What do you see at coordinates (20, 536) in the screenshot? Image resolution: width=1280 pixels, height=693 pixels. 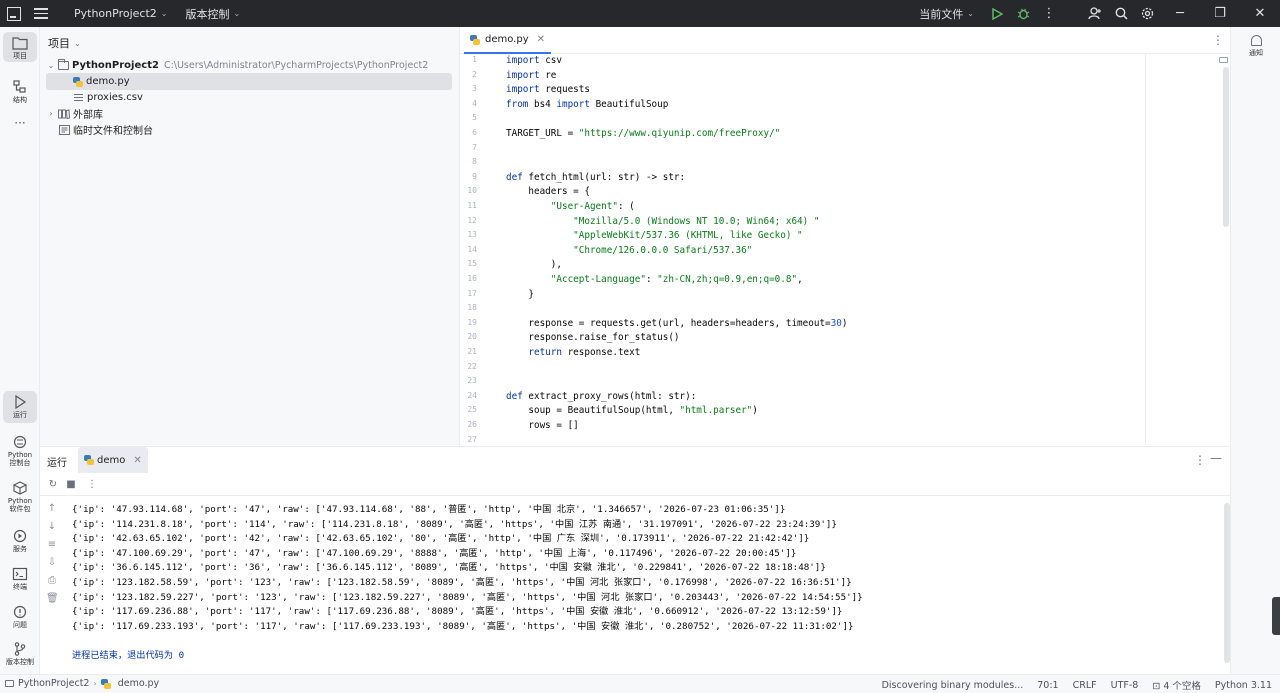 I see `services-icon` at bounding box center [20, 536].